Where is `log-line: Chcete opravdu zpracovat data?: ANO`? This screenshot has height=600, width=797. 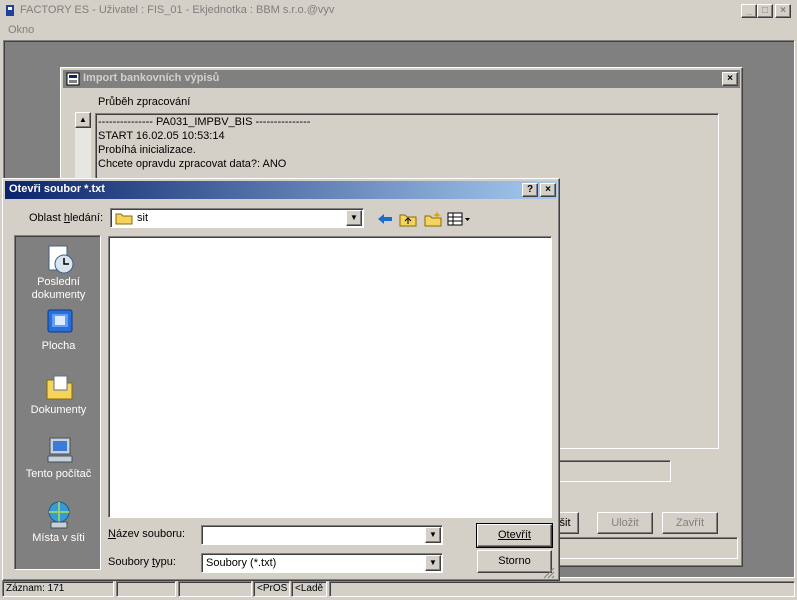 log-line: Chcete opravdu zpracovat data?: ANO is located at coordinates (192, 164).